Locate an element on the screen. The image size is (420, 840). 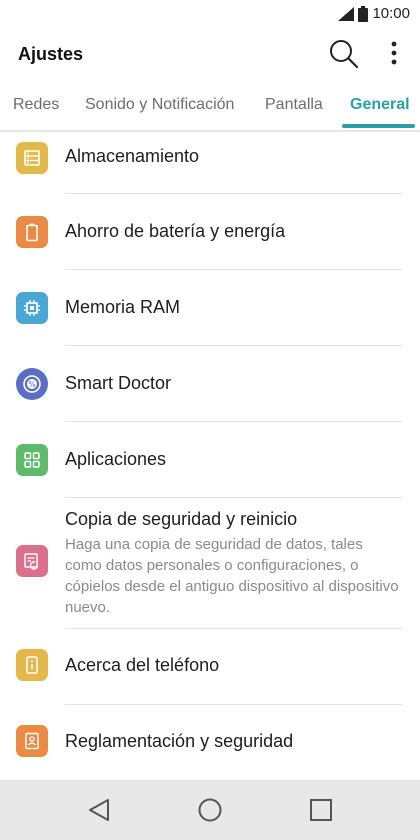
settings-item-smart-doctor: % Smart Doctor is located at coordinates (210, 383).